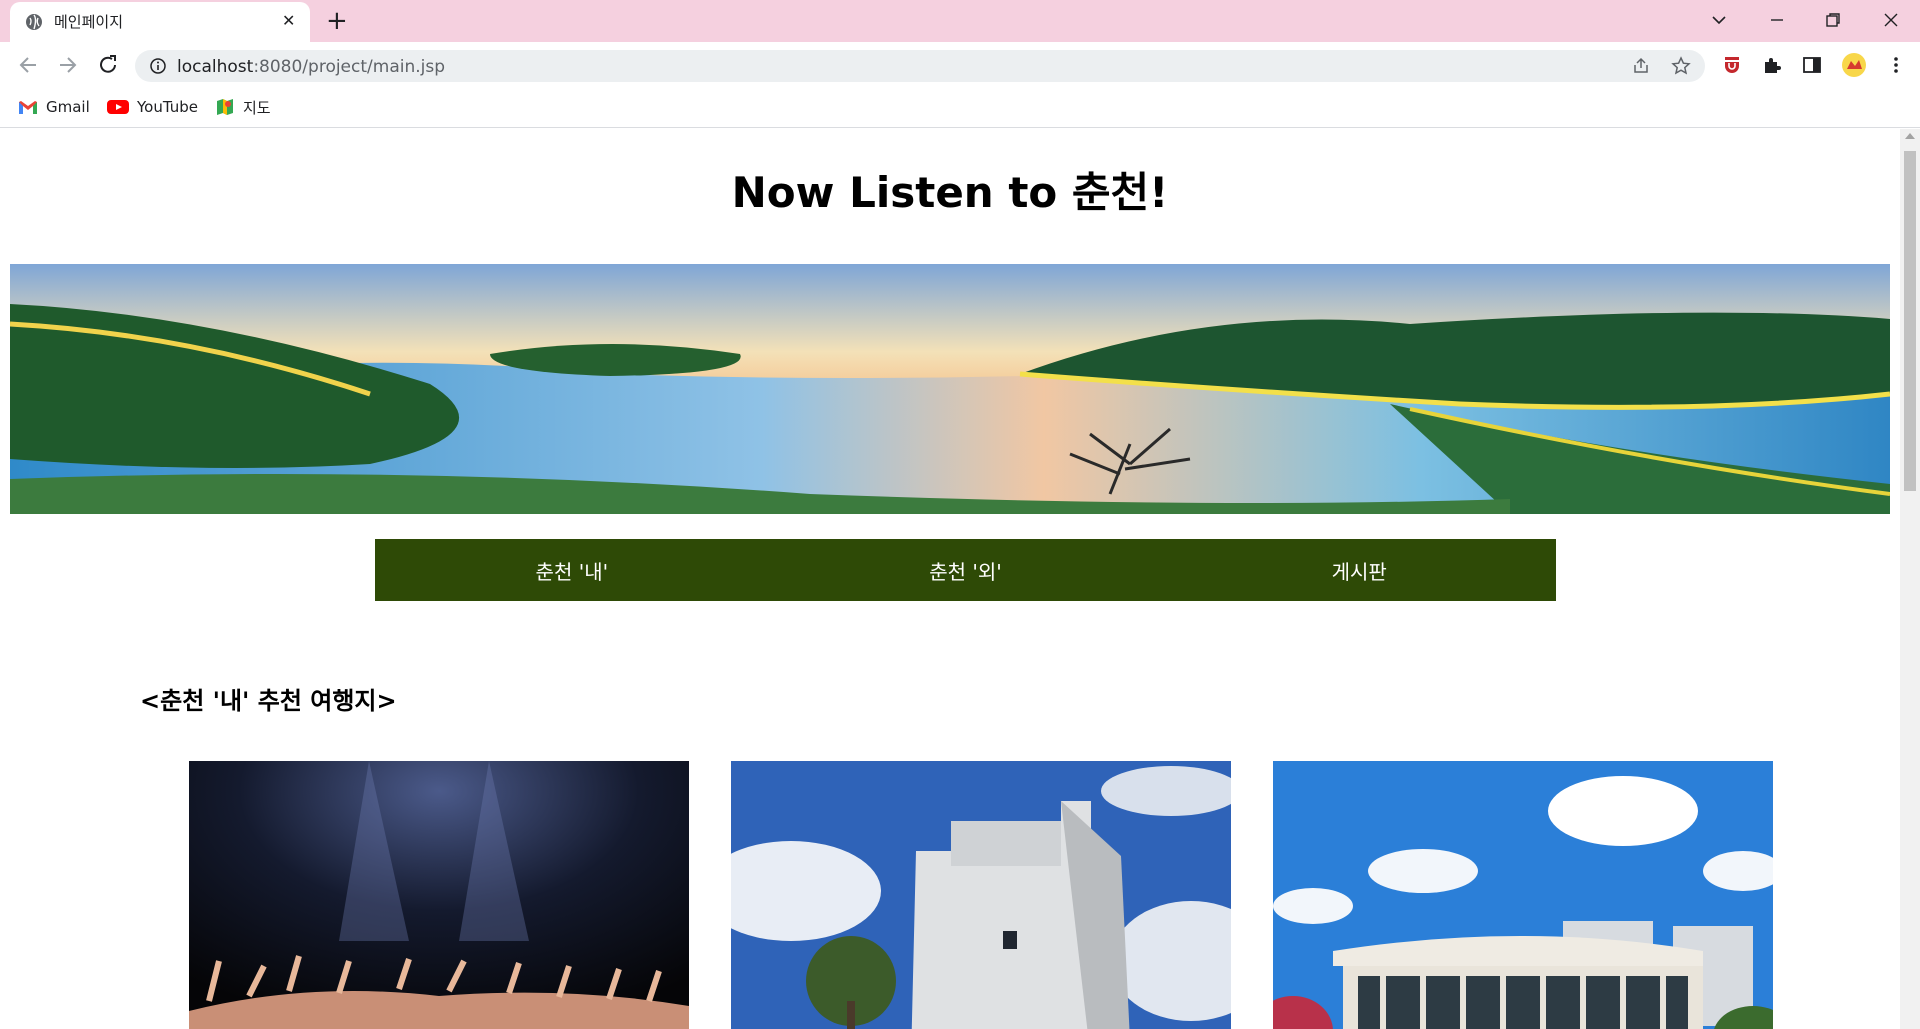 The height and width of the screenshot is (1029, 1920). Describe the element at coordinates (257, 107) in the screenshot. I see `bookmark-label: 지도` at that location.